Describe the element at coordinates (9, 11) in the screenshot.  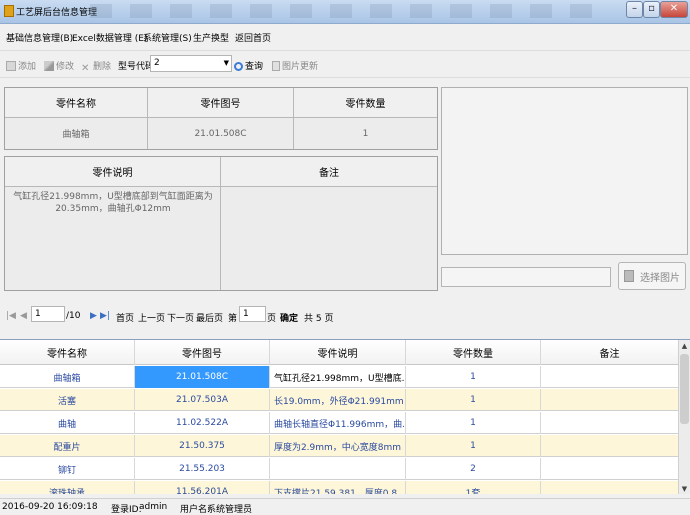
I see `app-icon` at that location.